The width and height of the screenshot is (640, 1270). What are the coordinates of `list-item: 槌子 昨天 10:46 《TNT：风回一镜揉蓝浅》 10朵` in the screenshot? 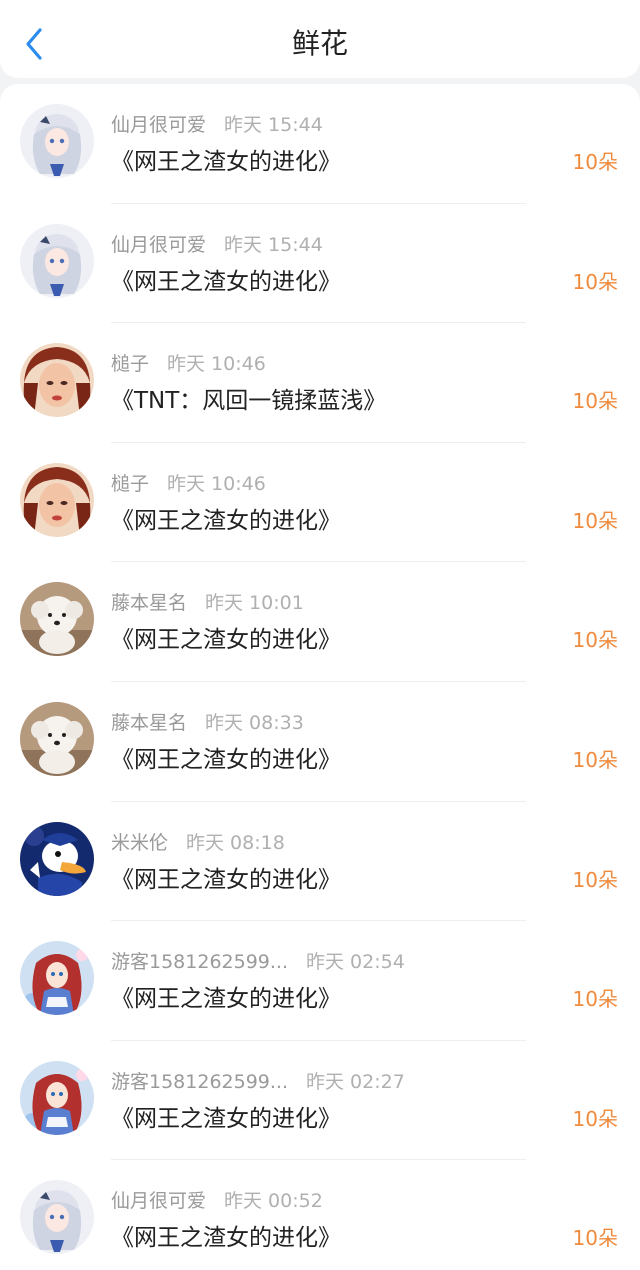 It's located at (320, 383).